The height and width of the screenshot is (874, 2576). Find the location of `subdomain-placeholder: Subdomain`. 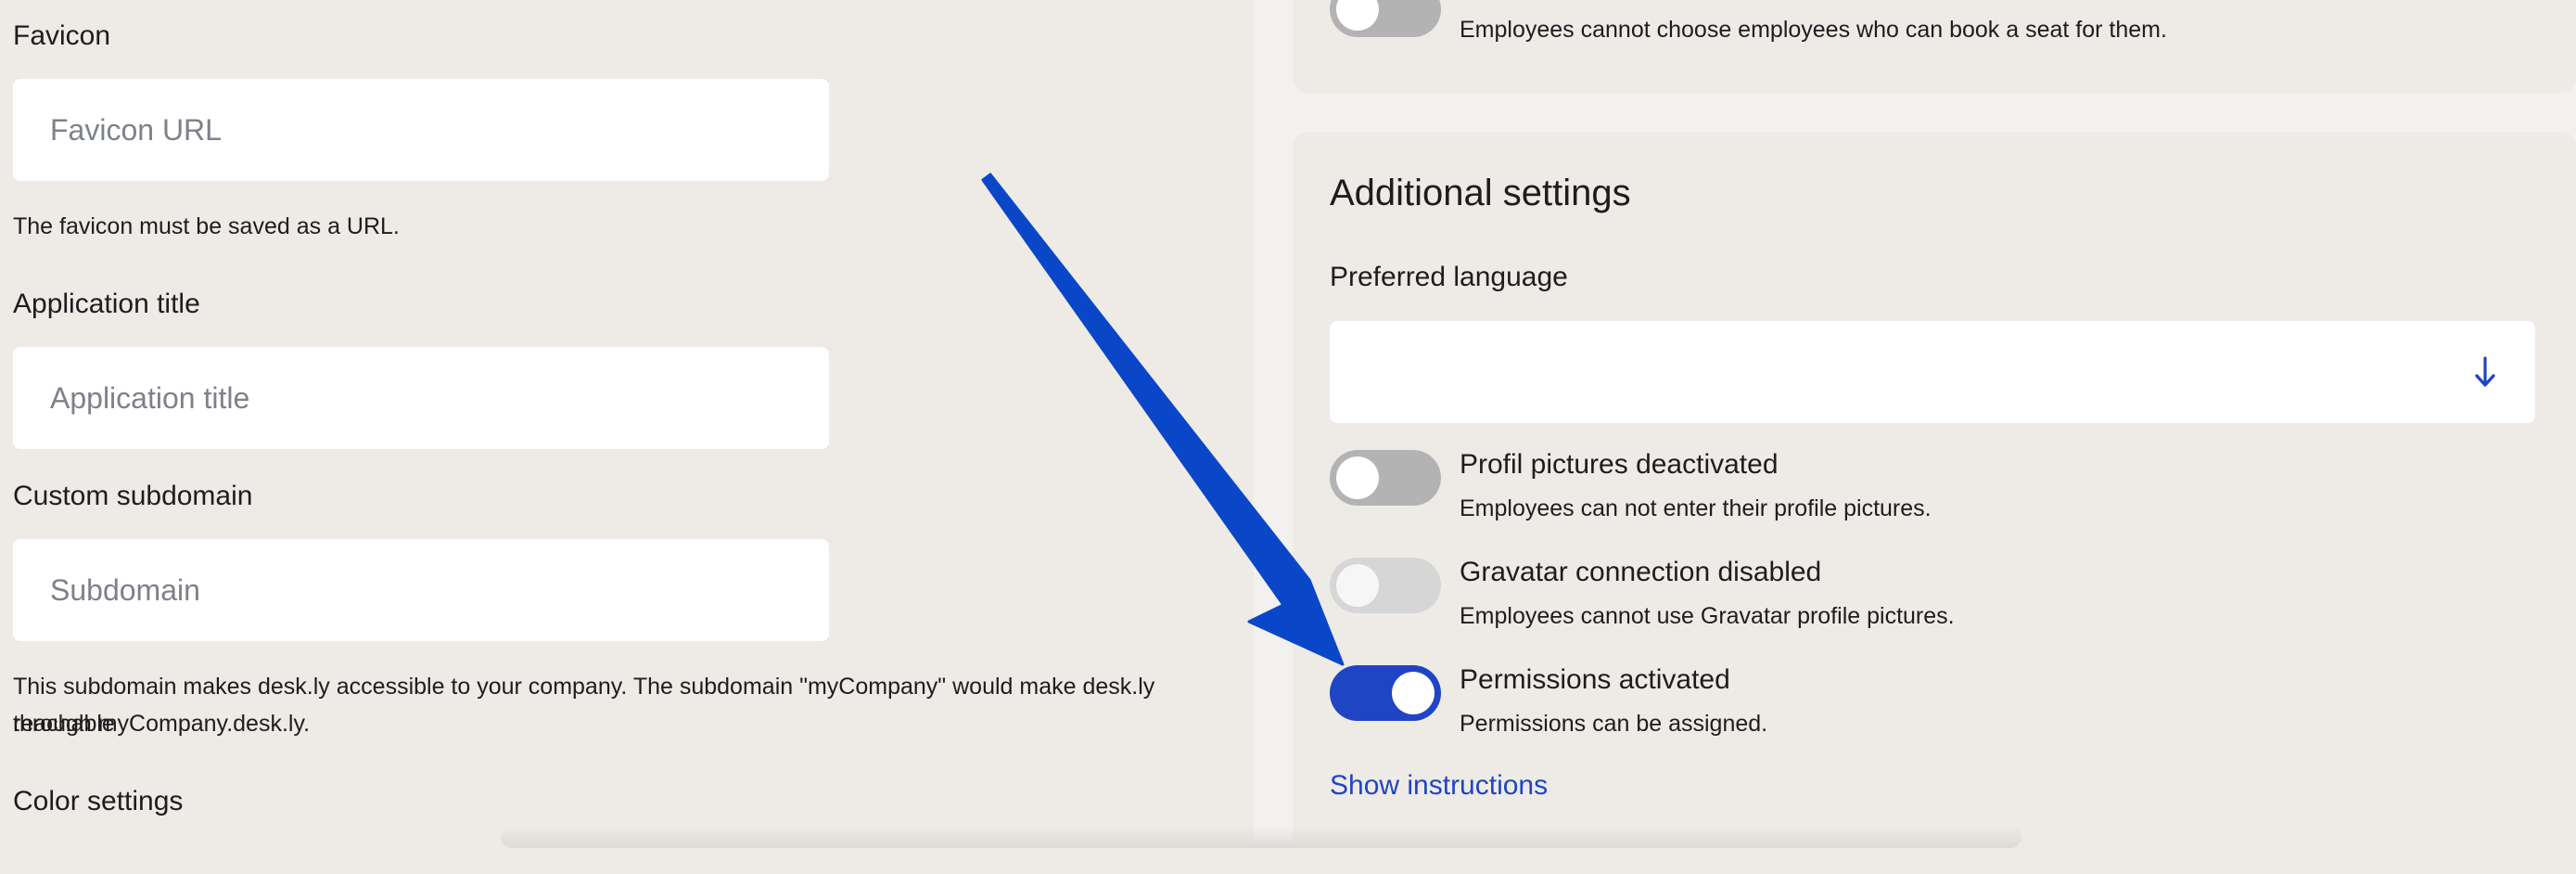

subdomain-placeholder: Subdomain is located at coordinates (125, 589).